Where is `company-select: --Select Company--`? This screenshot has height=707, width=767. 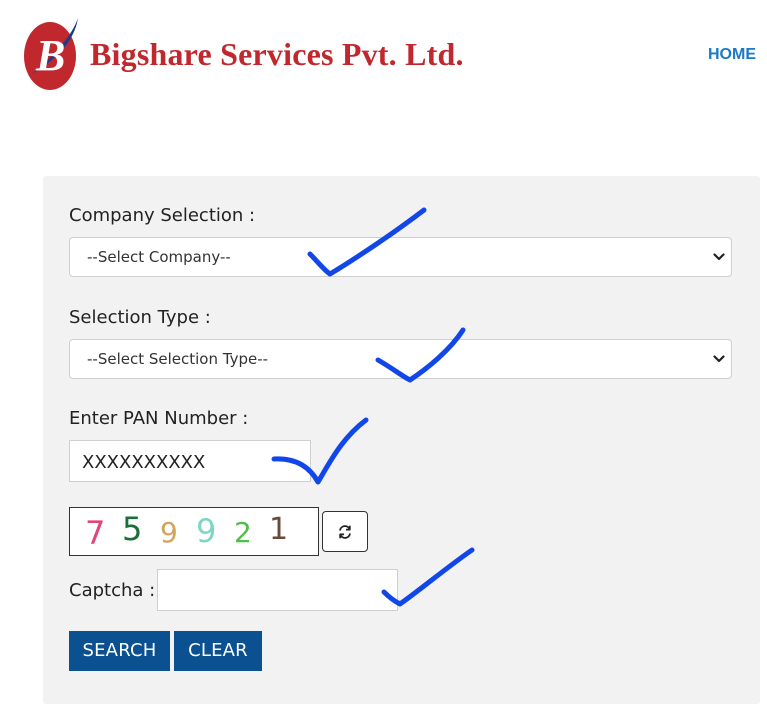
company-select: --Select Company-- is located at coordinates (400, 257).